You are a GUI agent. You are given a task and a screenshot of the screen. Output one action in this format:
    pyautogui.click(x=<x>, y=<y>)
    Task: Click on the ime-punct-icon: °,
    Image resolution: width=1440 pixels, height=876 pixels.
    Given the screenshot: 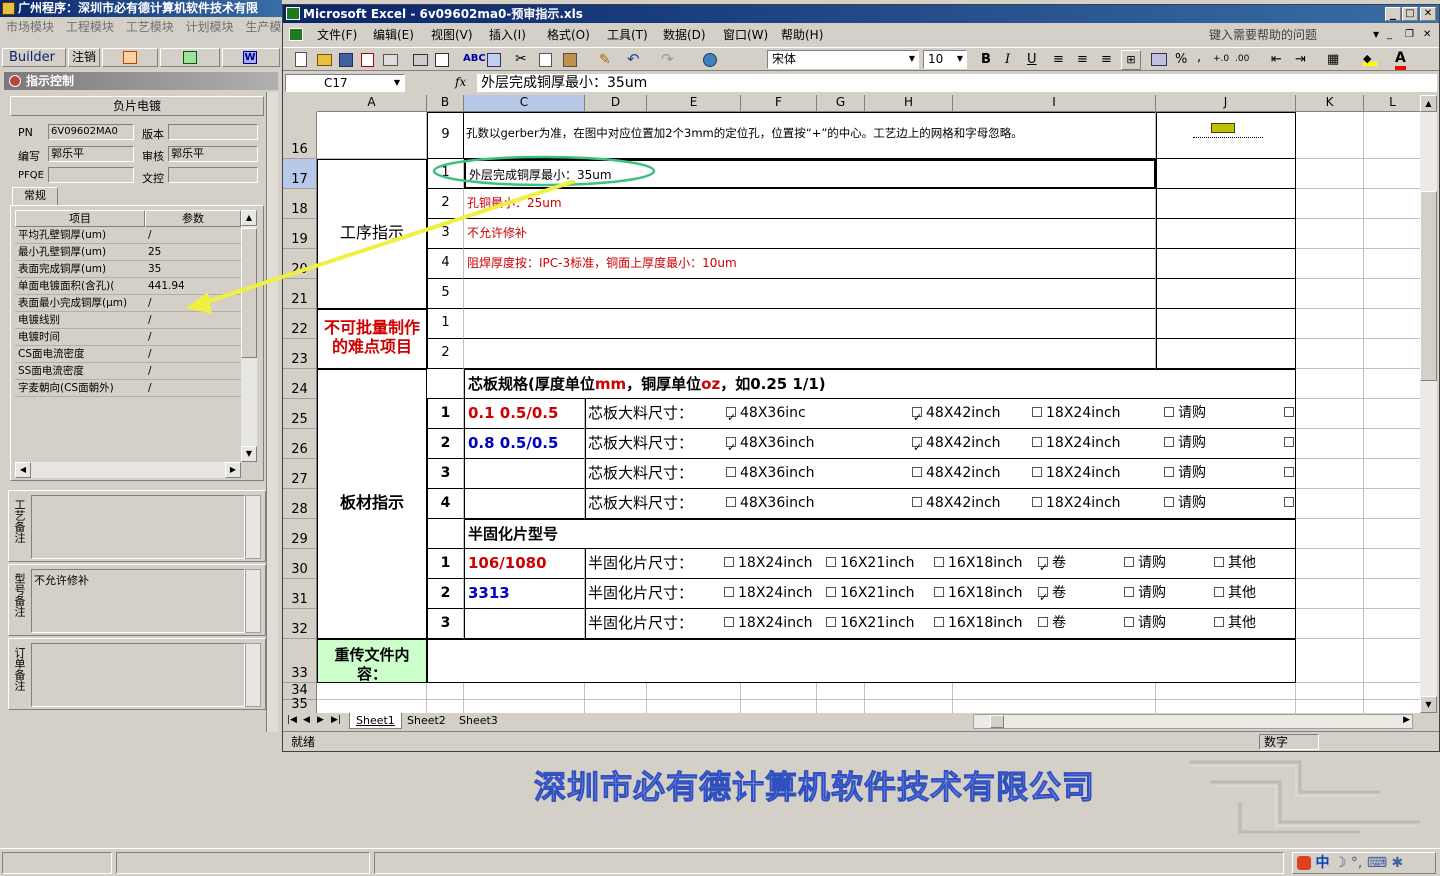 What is the action you would take?
    pyautogui.click(x=1356, y=863)
    